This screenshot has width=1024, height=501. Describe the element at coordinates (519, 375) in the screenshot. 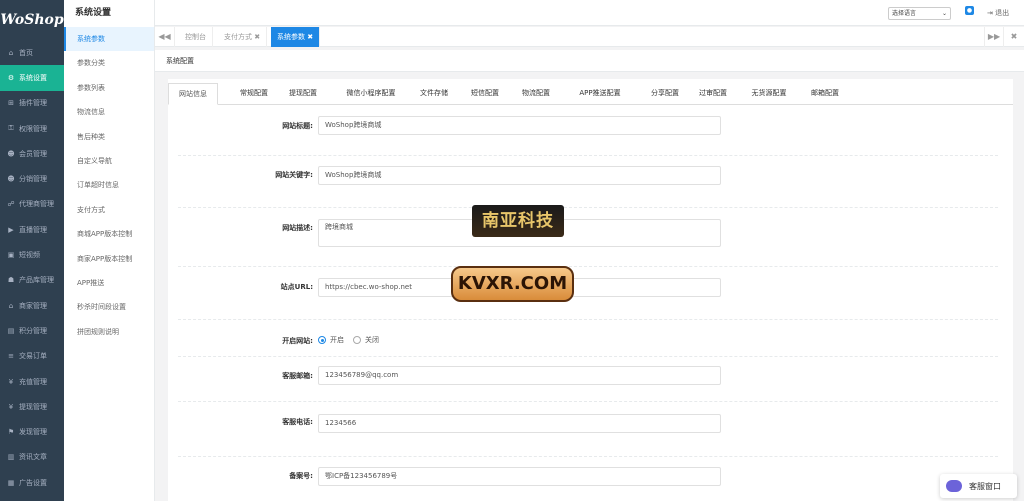

I see `email-input: 123456789@qq.com` at that location.